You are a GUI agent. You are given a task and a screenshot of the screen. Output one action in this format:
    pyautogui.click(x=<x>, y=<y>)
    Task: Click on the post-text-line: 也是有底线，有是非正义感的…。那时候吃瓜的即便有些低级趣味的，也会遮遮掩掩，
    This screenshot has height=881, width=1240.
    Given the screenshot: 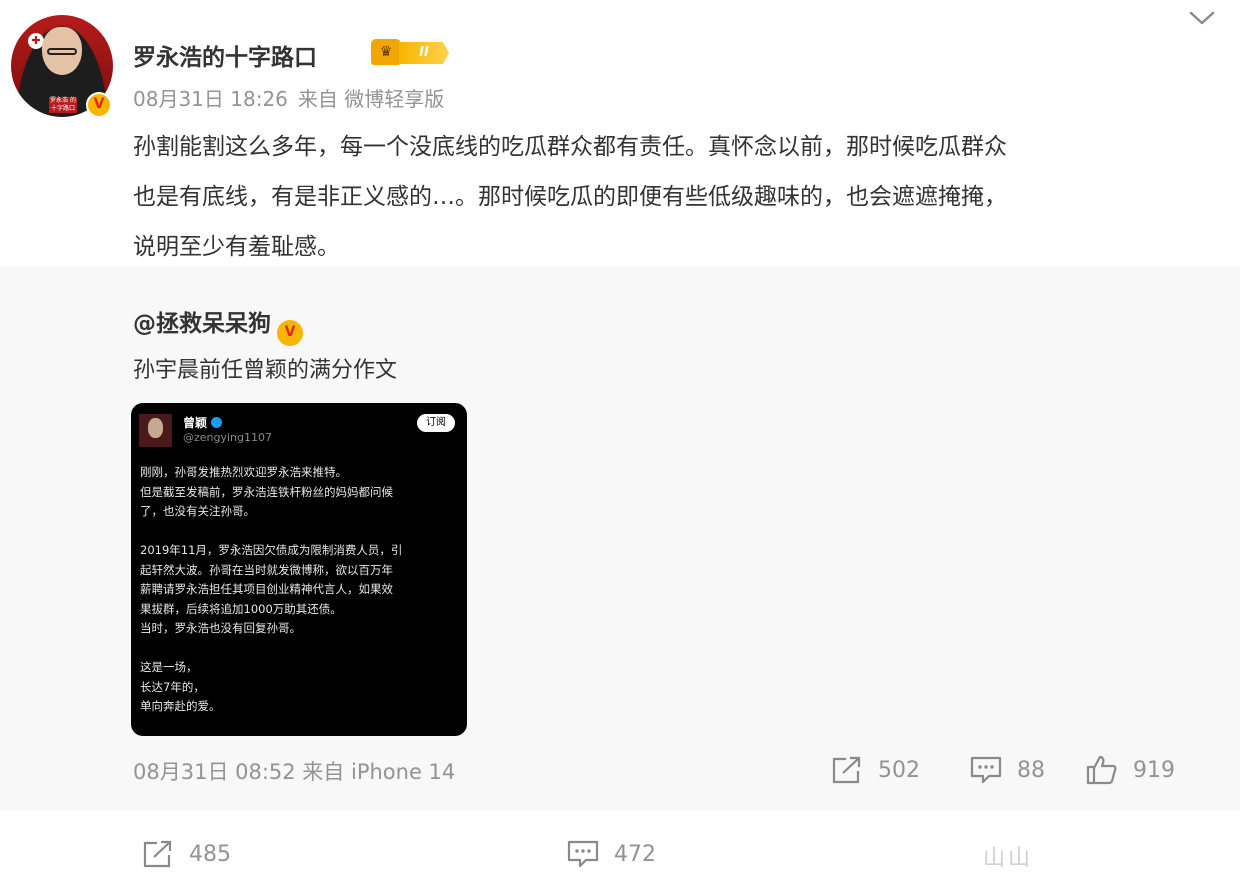 What is the action you would take?
    pyautogui.click(x=570, y=197)
    